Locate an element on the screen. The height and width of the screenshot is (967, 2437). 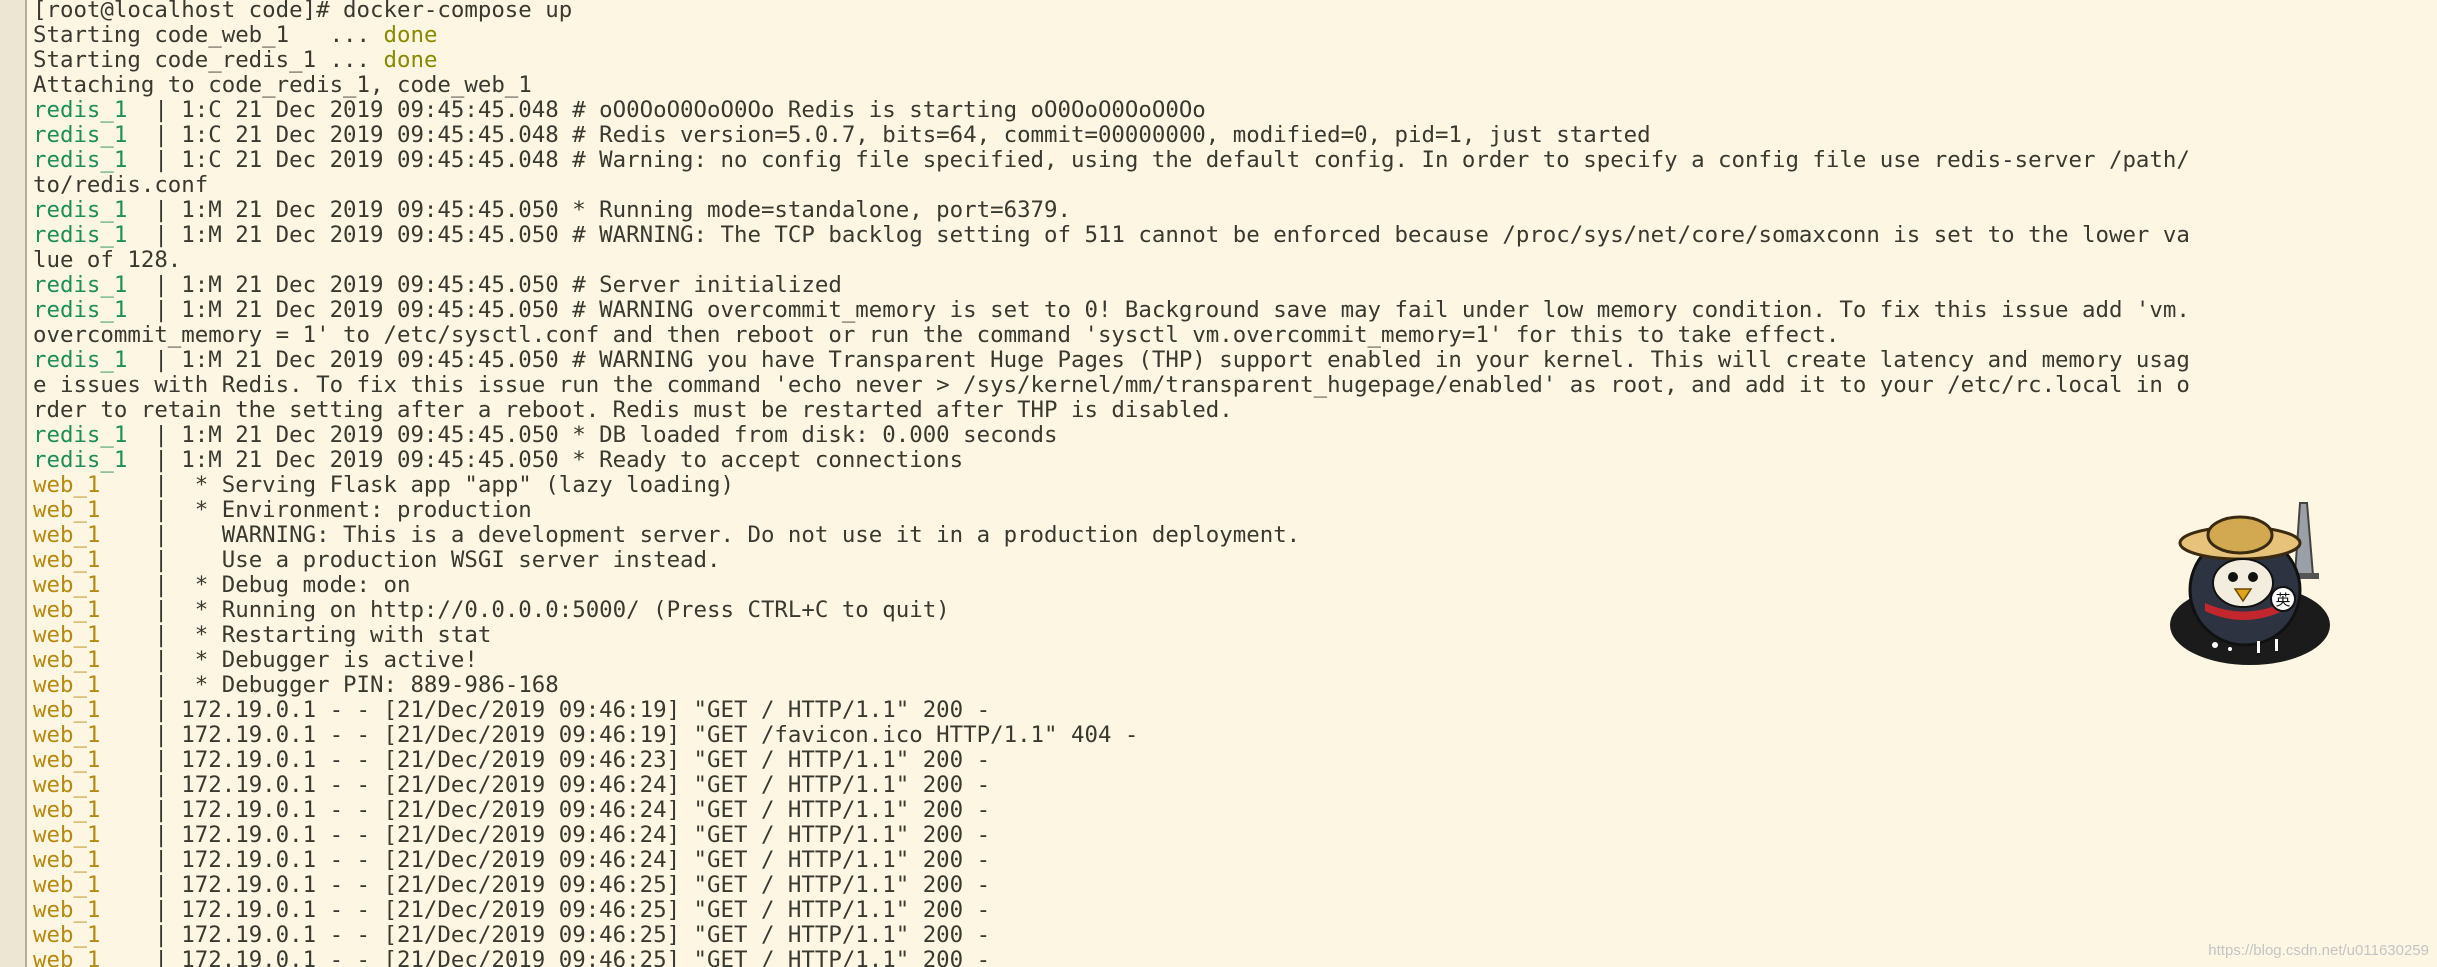
ninja-penguin-icon: 英 is located at coordinates (2250, 583).